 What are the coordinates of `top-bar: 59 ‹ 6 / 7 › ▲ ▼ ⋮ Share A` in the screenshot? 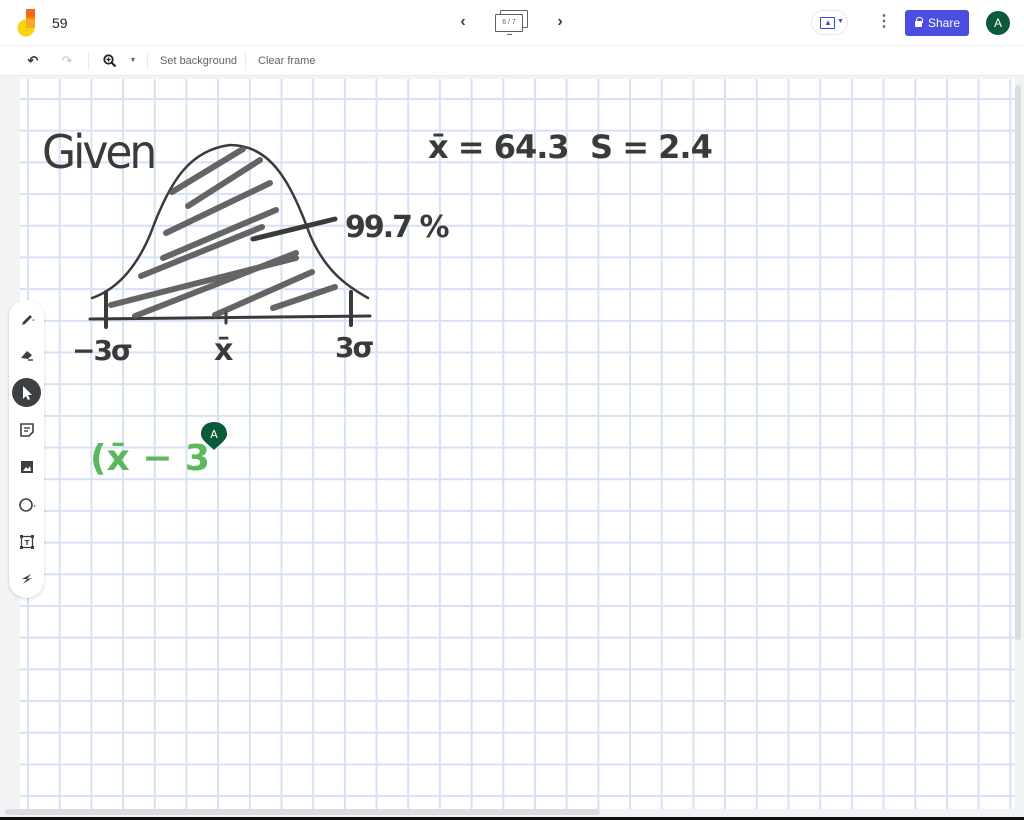 It's located at (512, 23).